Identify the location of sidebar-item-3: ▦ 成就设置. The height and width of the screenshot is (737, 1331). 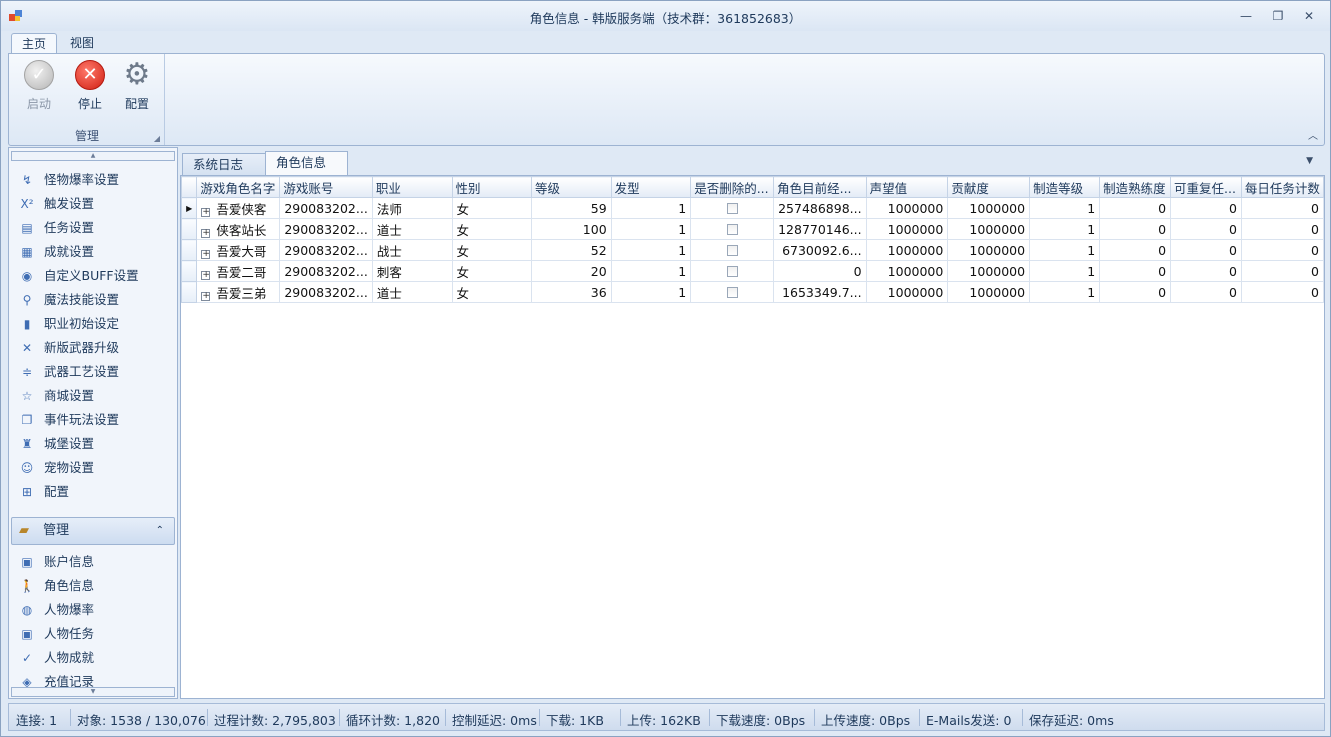
(94, 252).